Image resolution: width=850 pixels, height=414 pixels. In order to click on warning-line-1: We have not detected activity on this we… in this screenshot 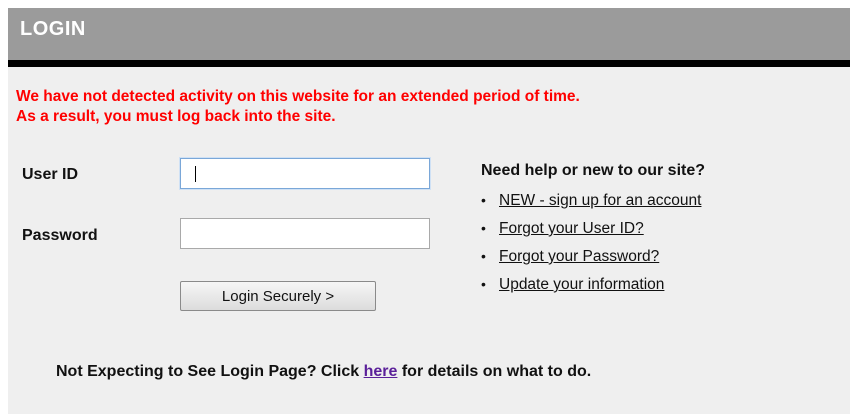, I will do `click(298, 96)`.